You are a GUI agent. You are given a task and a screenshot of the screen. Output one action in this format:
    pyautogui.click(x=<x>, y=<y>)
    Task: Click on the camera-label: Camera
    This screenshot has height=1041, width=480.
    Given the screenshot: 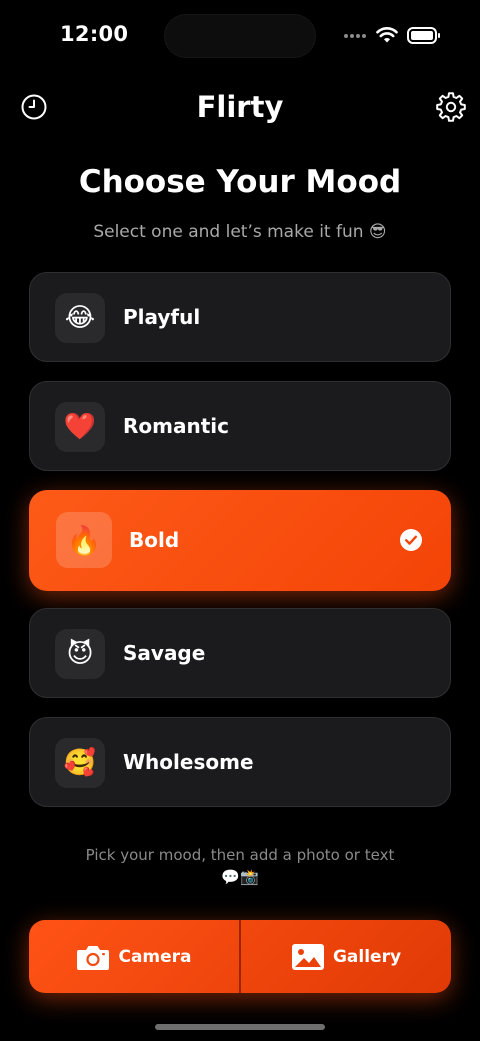 What is the action you would take?
    pyautogui.click(x=155, y=956)
    